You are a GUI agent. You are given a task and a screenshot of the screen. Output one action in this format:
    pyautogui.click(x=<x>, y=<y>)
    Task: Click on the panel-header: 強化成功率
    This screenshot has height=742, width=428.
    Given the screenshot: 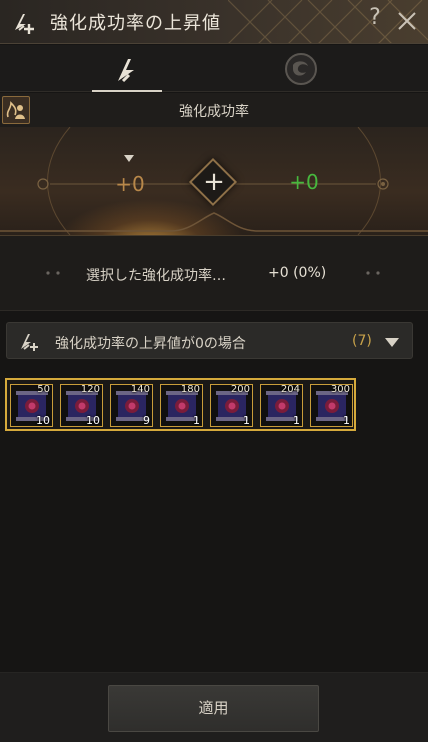 What is the action you would take?
    pyautogui.click(x=214, y=110)
    